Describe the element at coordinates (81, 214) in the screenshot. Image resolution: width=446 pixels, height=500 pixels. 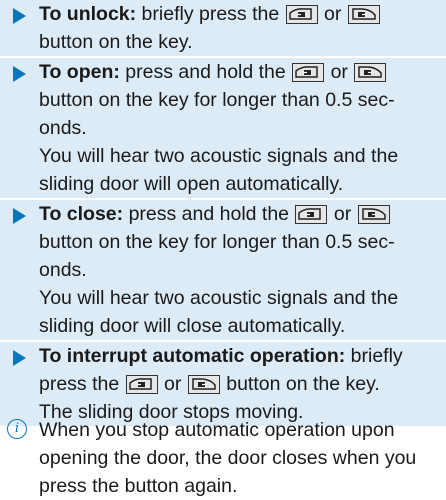
I see `step-heading: To close:` at that location.